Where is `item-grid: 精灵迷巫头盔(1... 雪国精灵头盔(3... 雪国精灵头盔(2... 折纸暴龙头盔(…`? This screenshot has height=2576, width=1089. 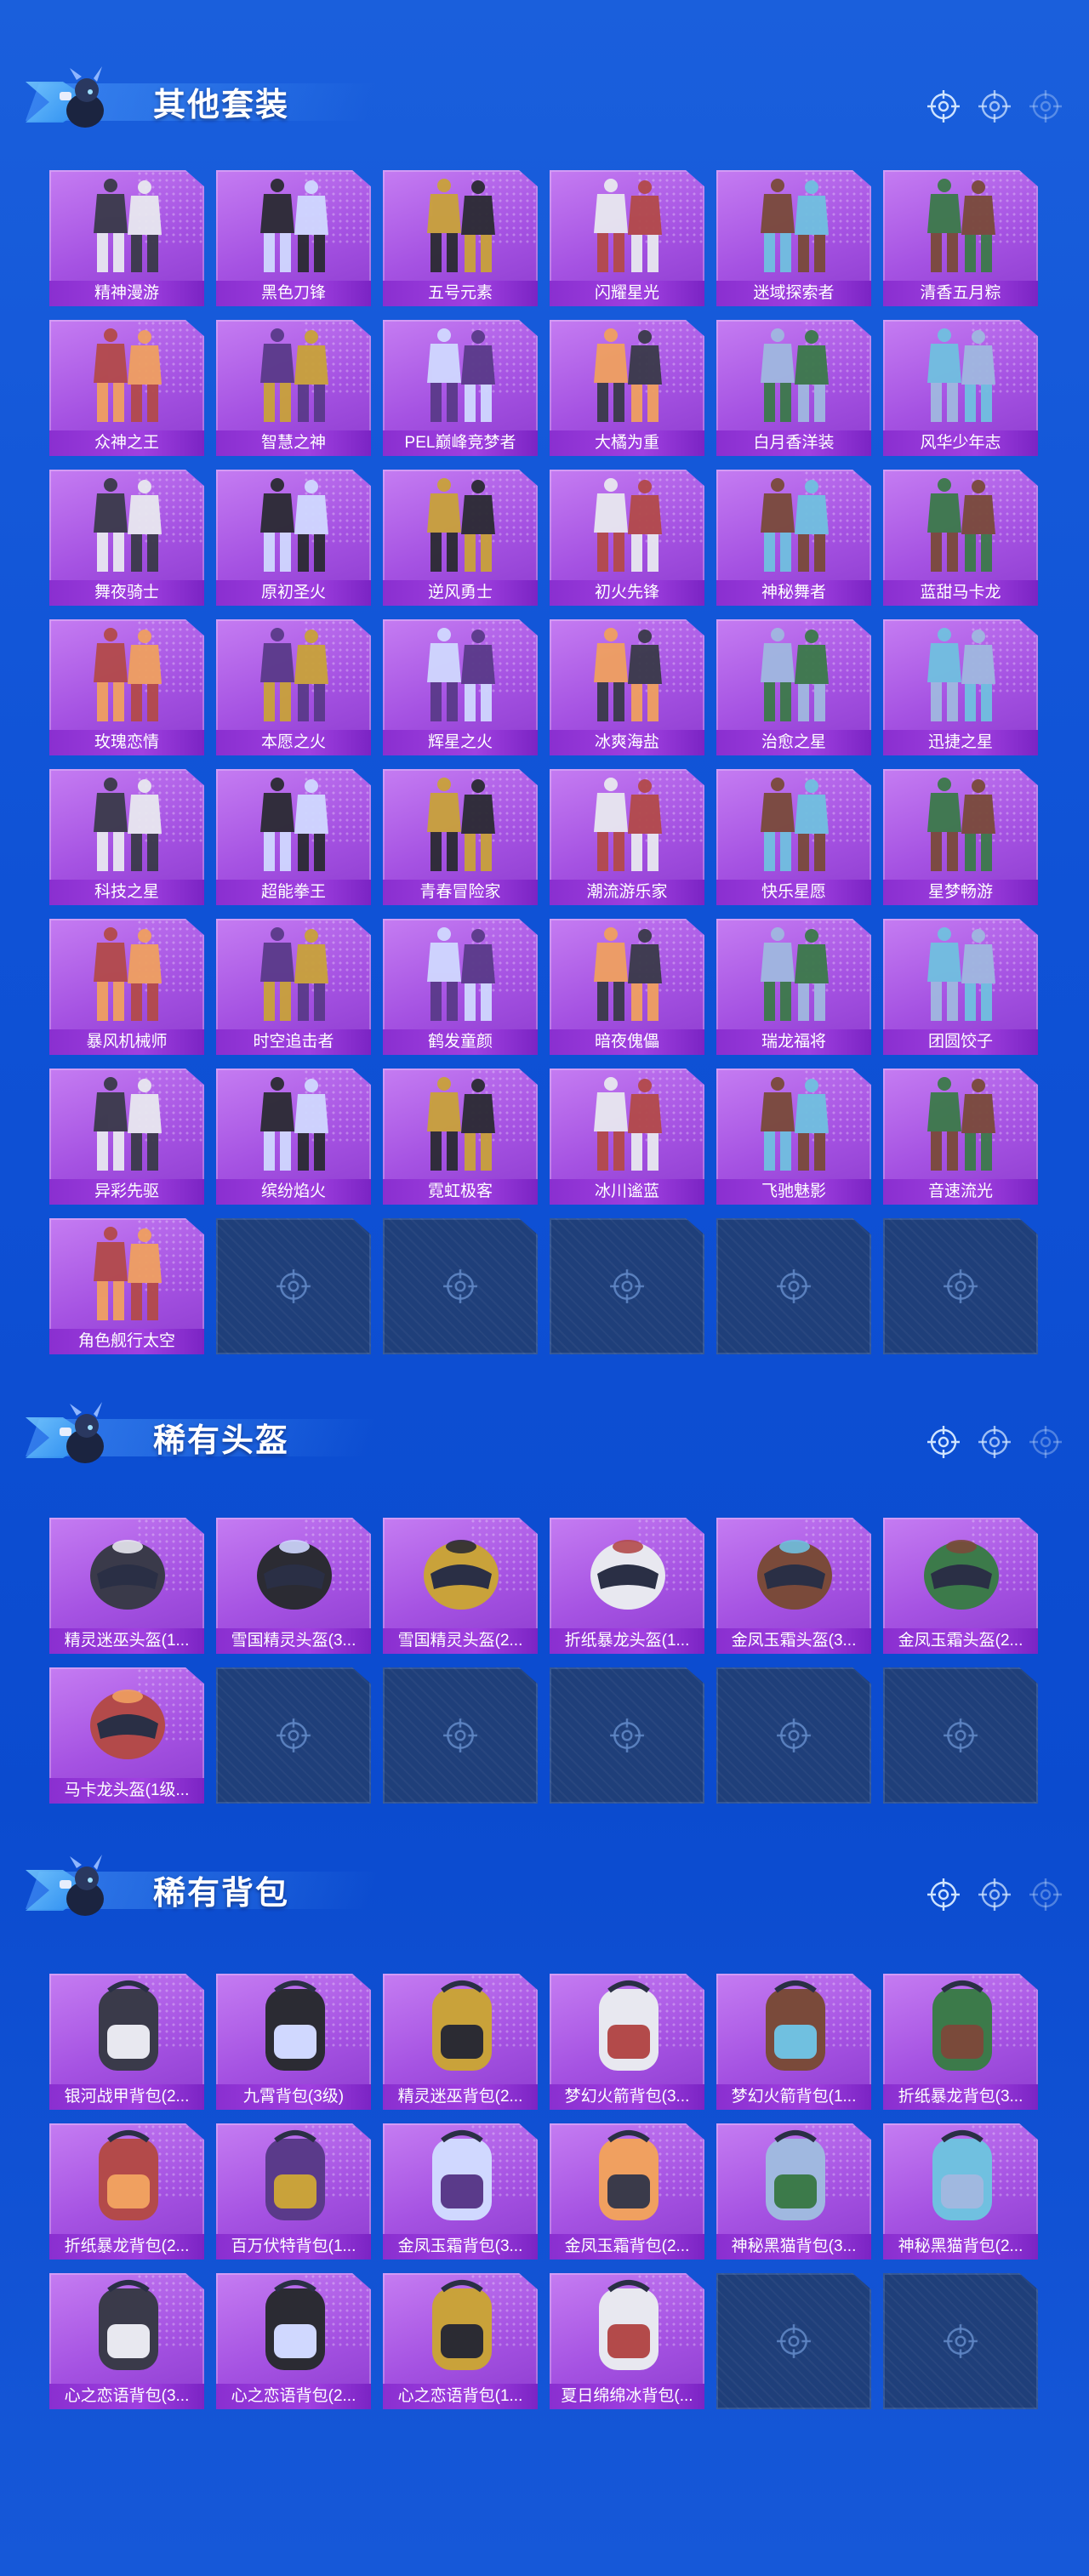
item-grid: 精灵迷巫头盔(1... 雪国精灵头盔(3... 雪国精灵头盔(2... 折纸暴龙头盔(… is located at coordinates (543, 1661).